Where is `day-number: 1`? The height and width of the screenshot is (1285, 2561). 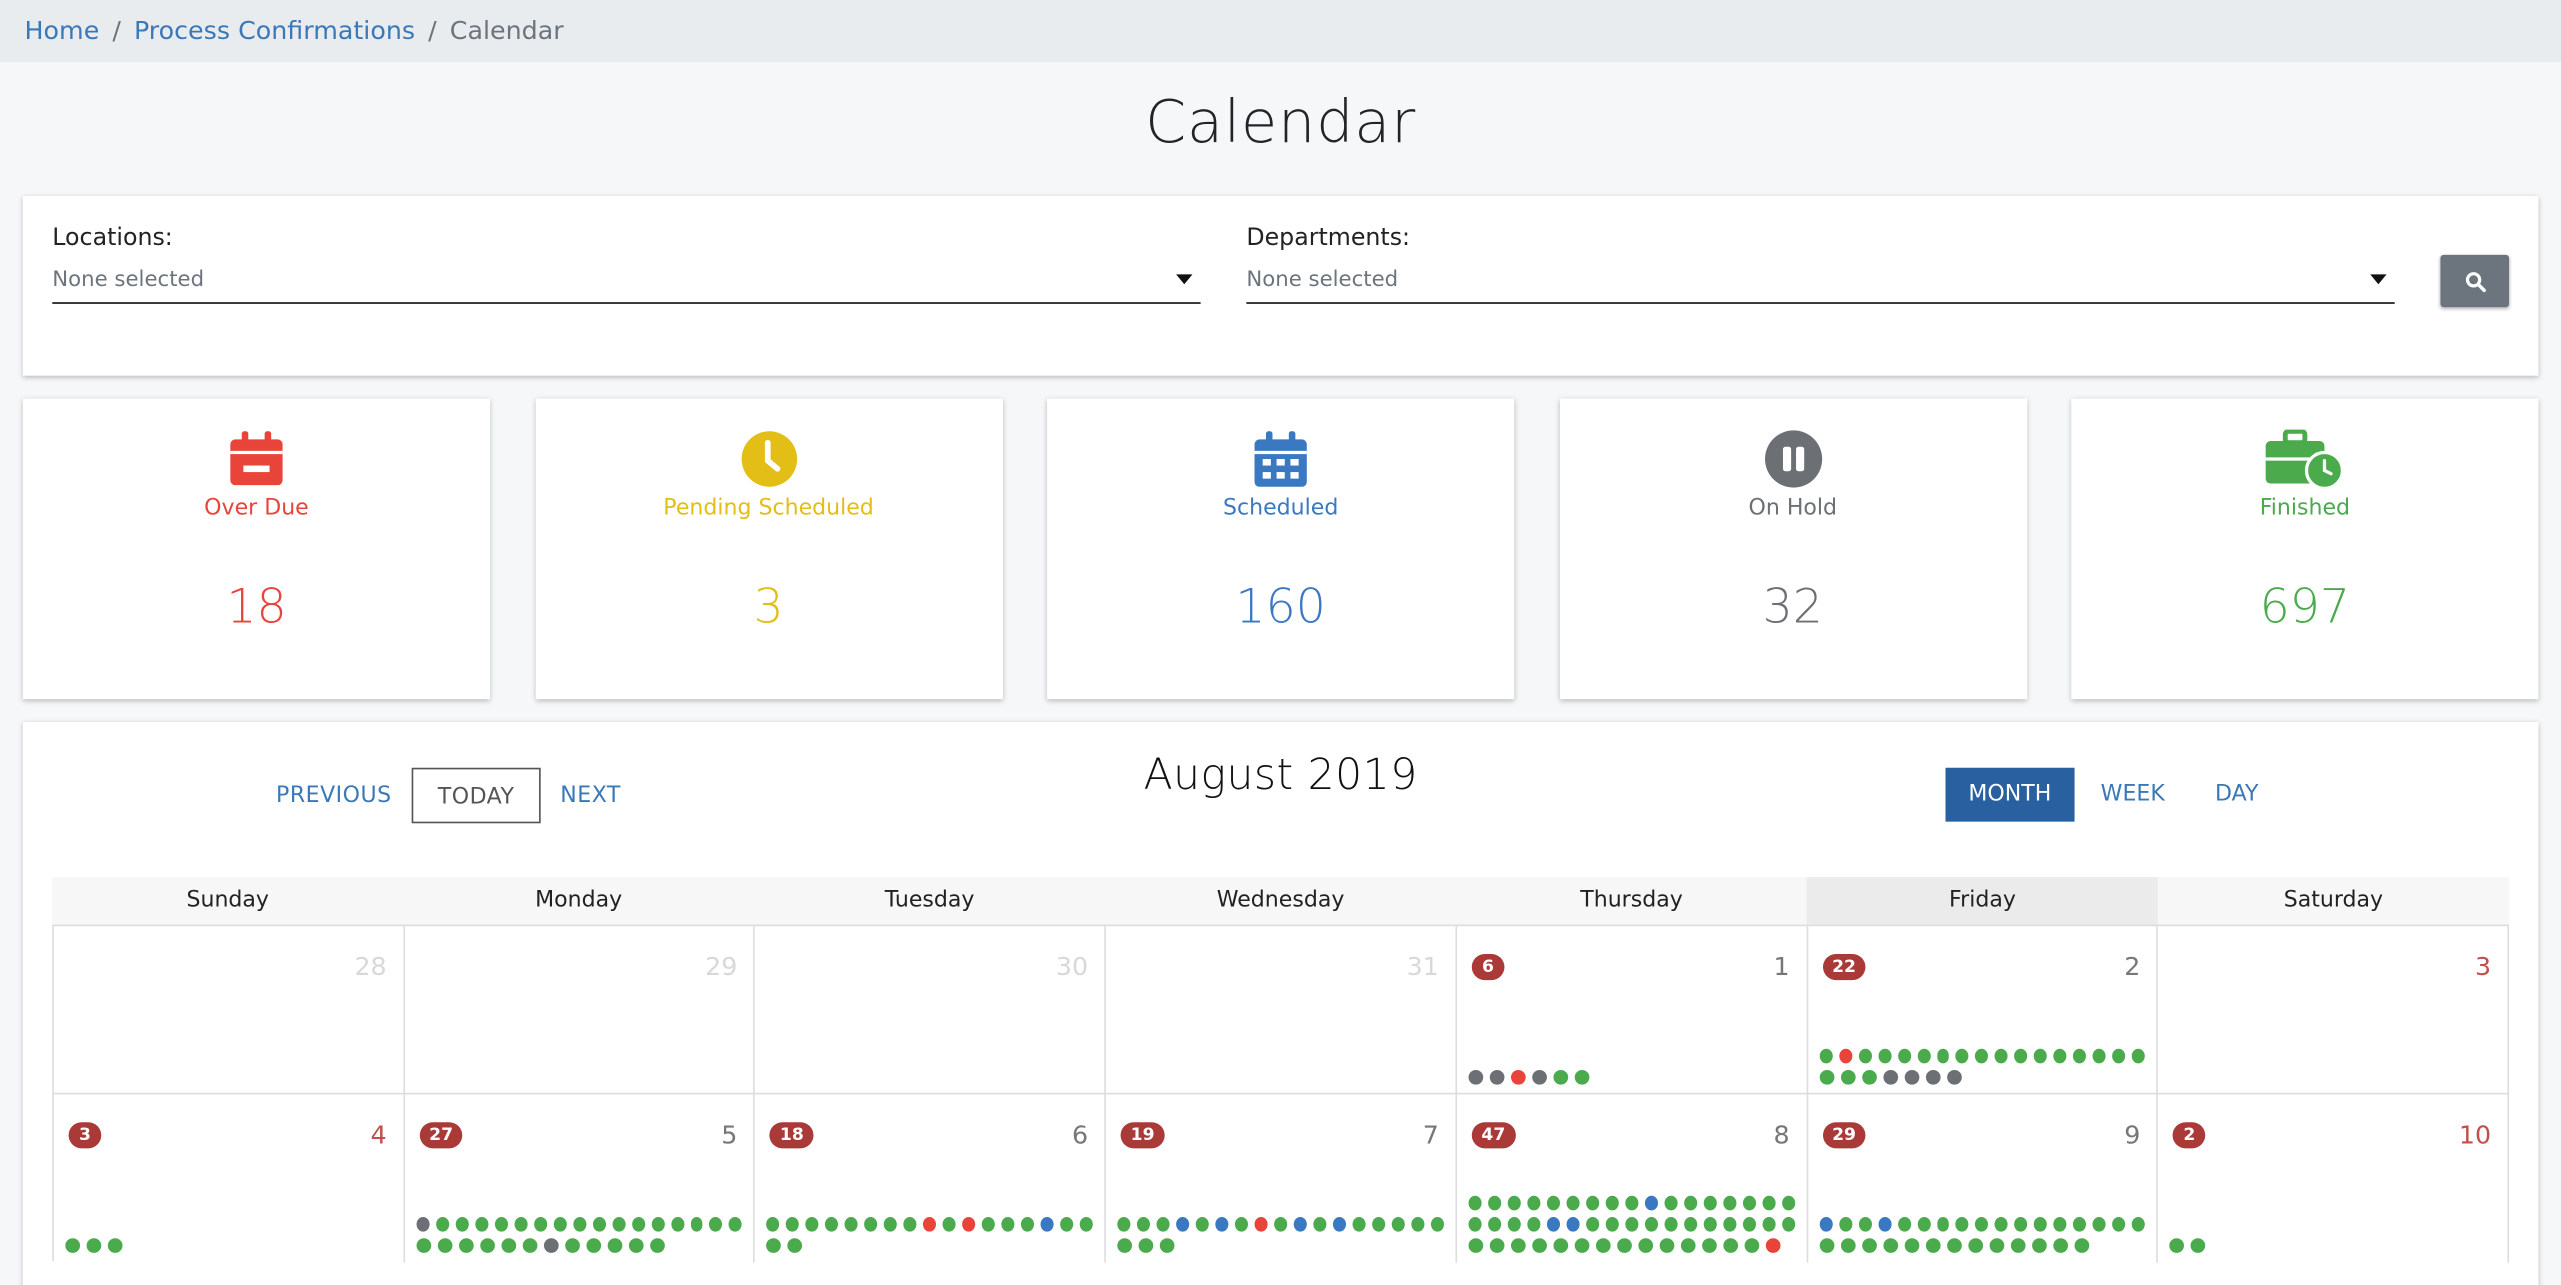
day-number: 1 is located at coordinates (1782, 966).